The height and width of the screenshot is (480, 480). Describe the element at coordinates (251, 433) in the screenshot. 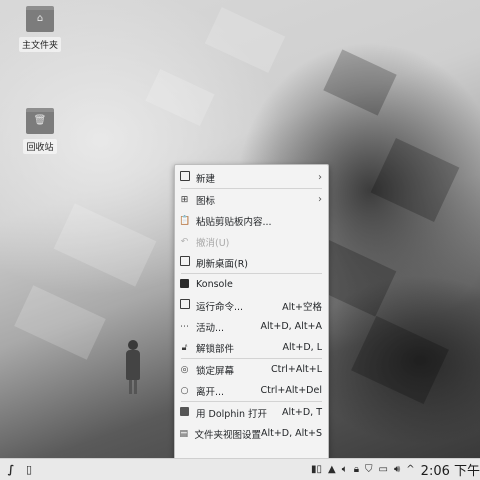

I see `menu-item-folder-view-settings: ▤ 文件夹视图设置 Alt+D, Alt+S` at that location.